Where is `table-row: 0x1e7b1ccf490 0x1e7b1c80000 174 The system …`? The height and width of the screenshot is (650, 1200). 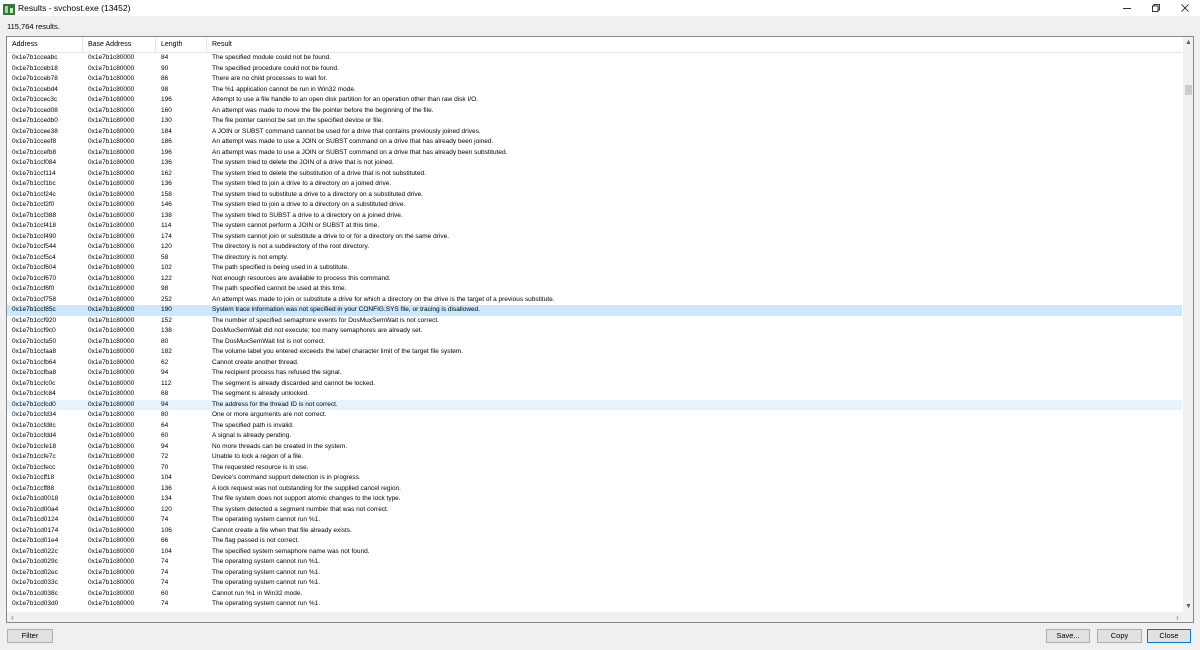
table-row: 0x1e7b1ccf490 0x1e7b1c80000 174 The system … is located at coordinates (594, 237).